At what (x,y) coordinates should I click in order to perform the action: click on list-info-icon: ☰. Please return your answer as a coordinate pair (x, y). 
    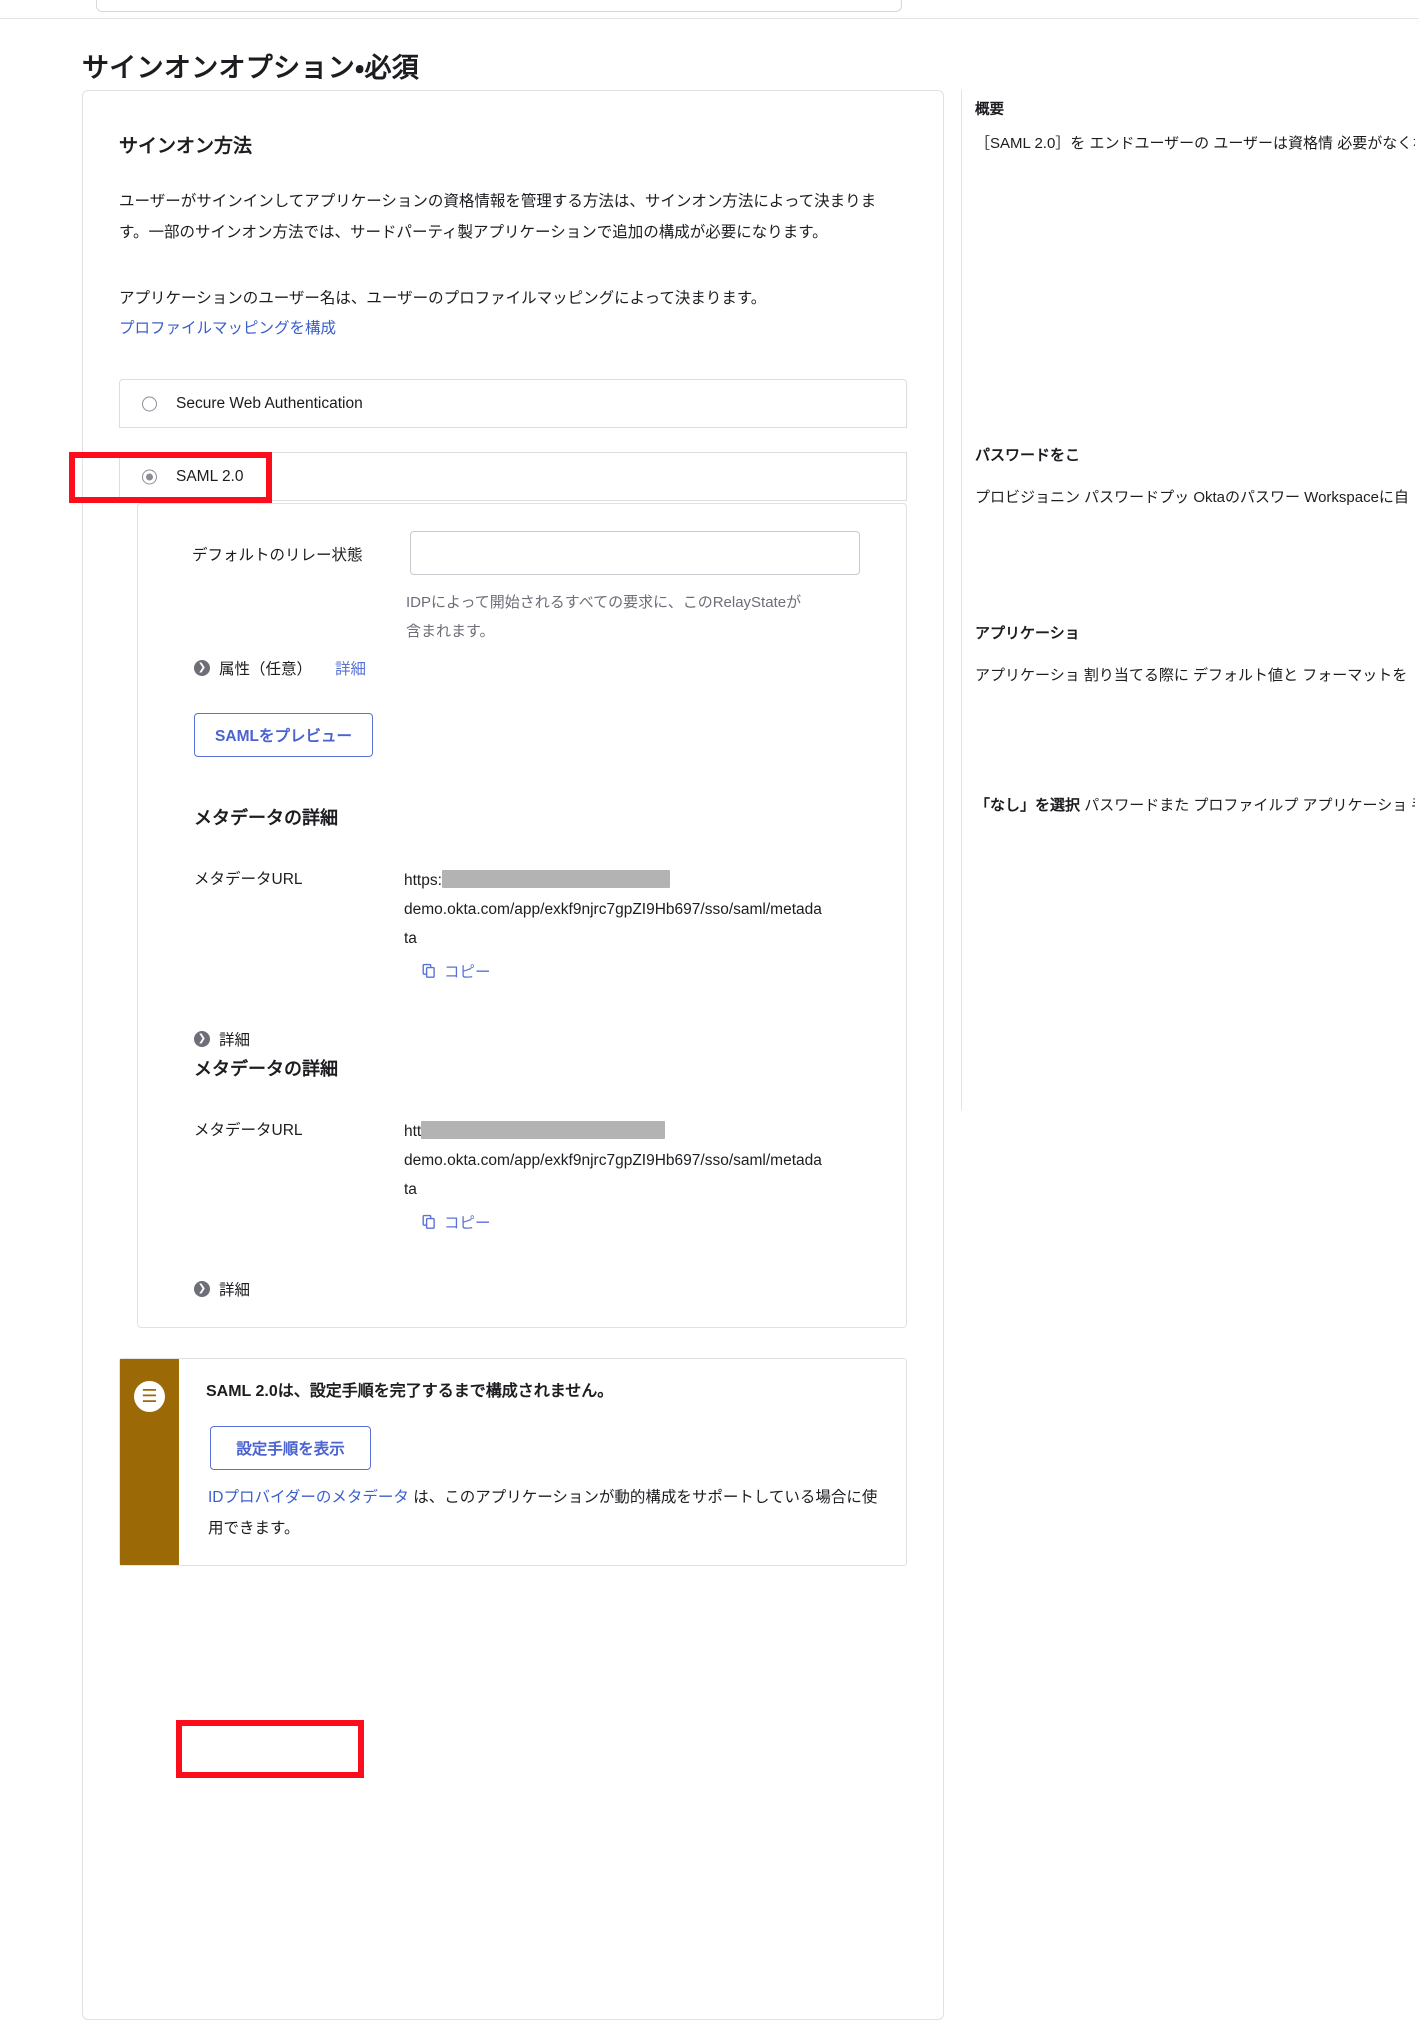
    Looking at the image, I should click on (149, 1396).